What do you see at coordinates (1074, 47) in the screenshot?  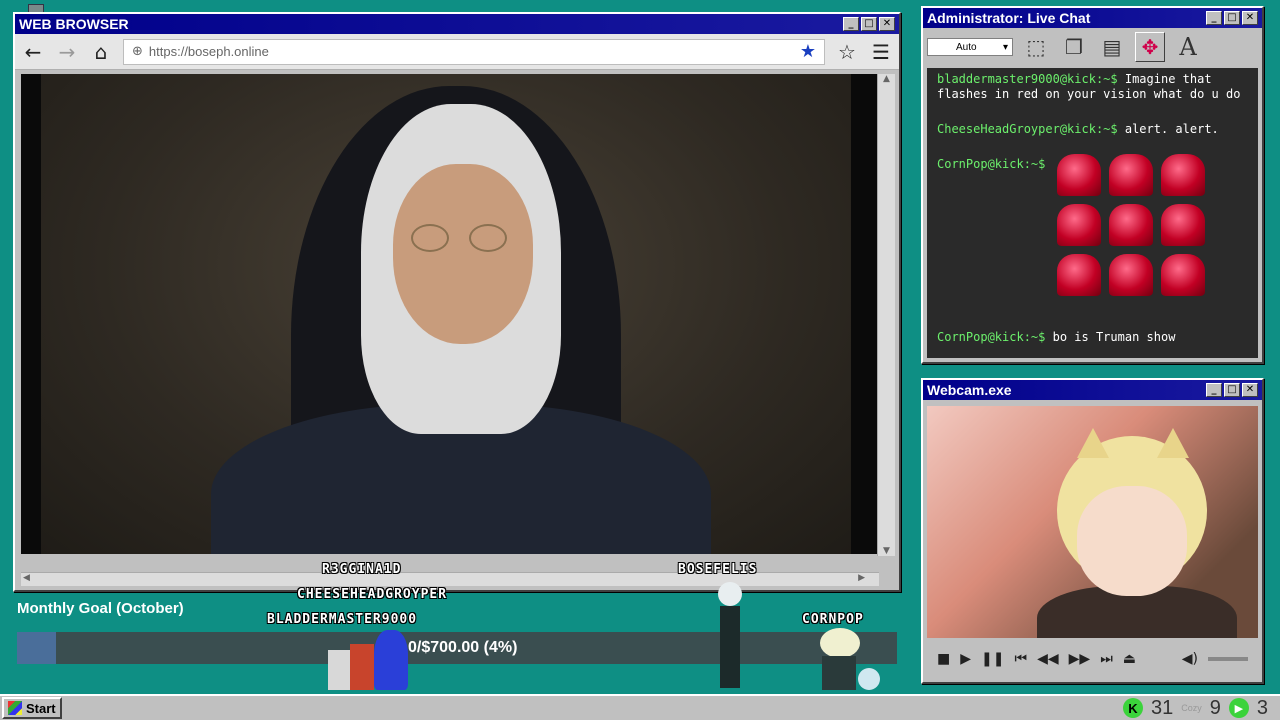 I see `copy-icon: ❐` at bounding box center [1074, 47].